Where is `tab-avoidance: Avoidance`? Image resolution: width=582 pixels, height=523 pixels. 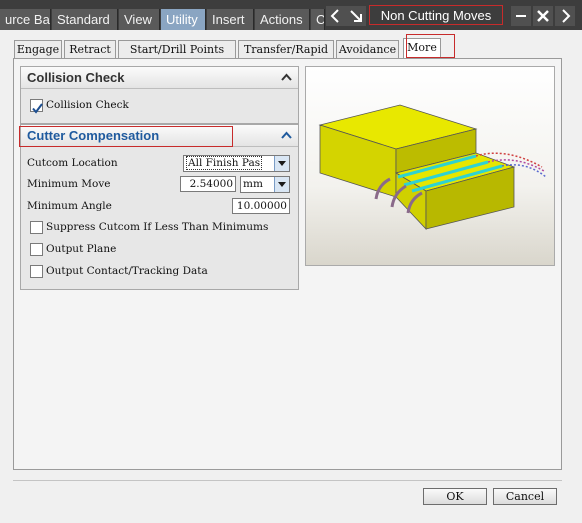 tab-avoidance: Avoidance is located at coordinates (367, 49).